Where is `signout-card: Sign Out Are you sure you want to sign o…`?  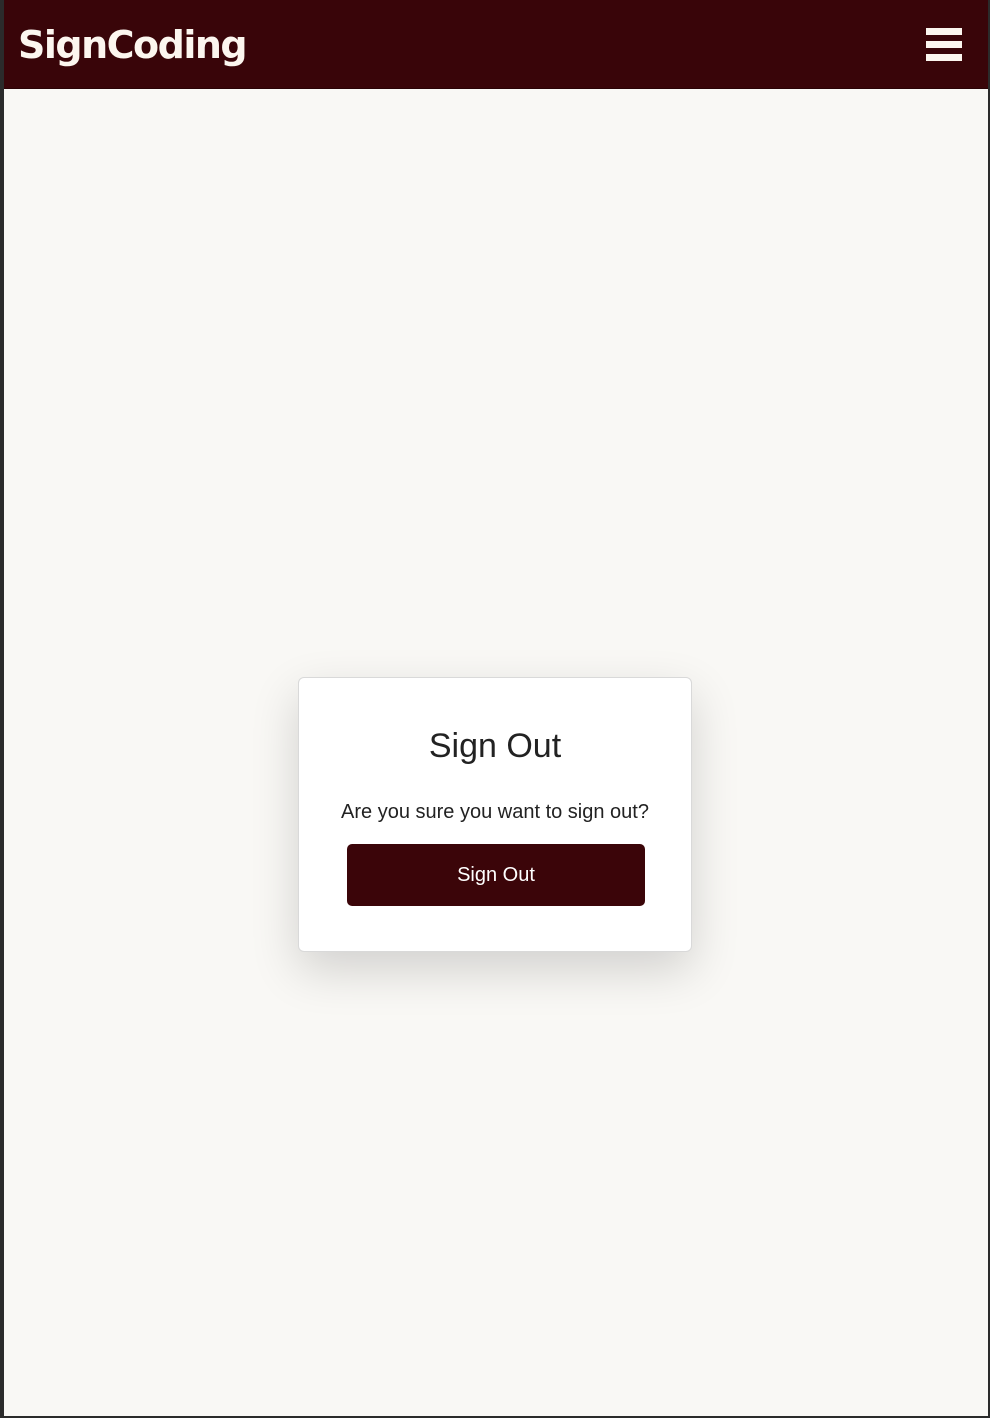 signout-card: Sign Out Are you sure you want to sign o… is located at coordinates (495, 814).